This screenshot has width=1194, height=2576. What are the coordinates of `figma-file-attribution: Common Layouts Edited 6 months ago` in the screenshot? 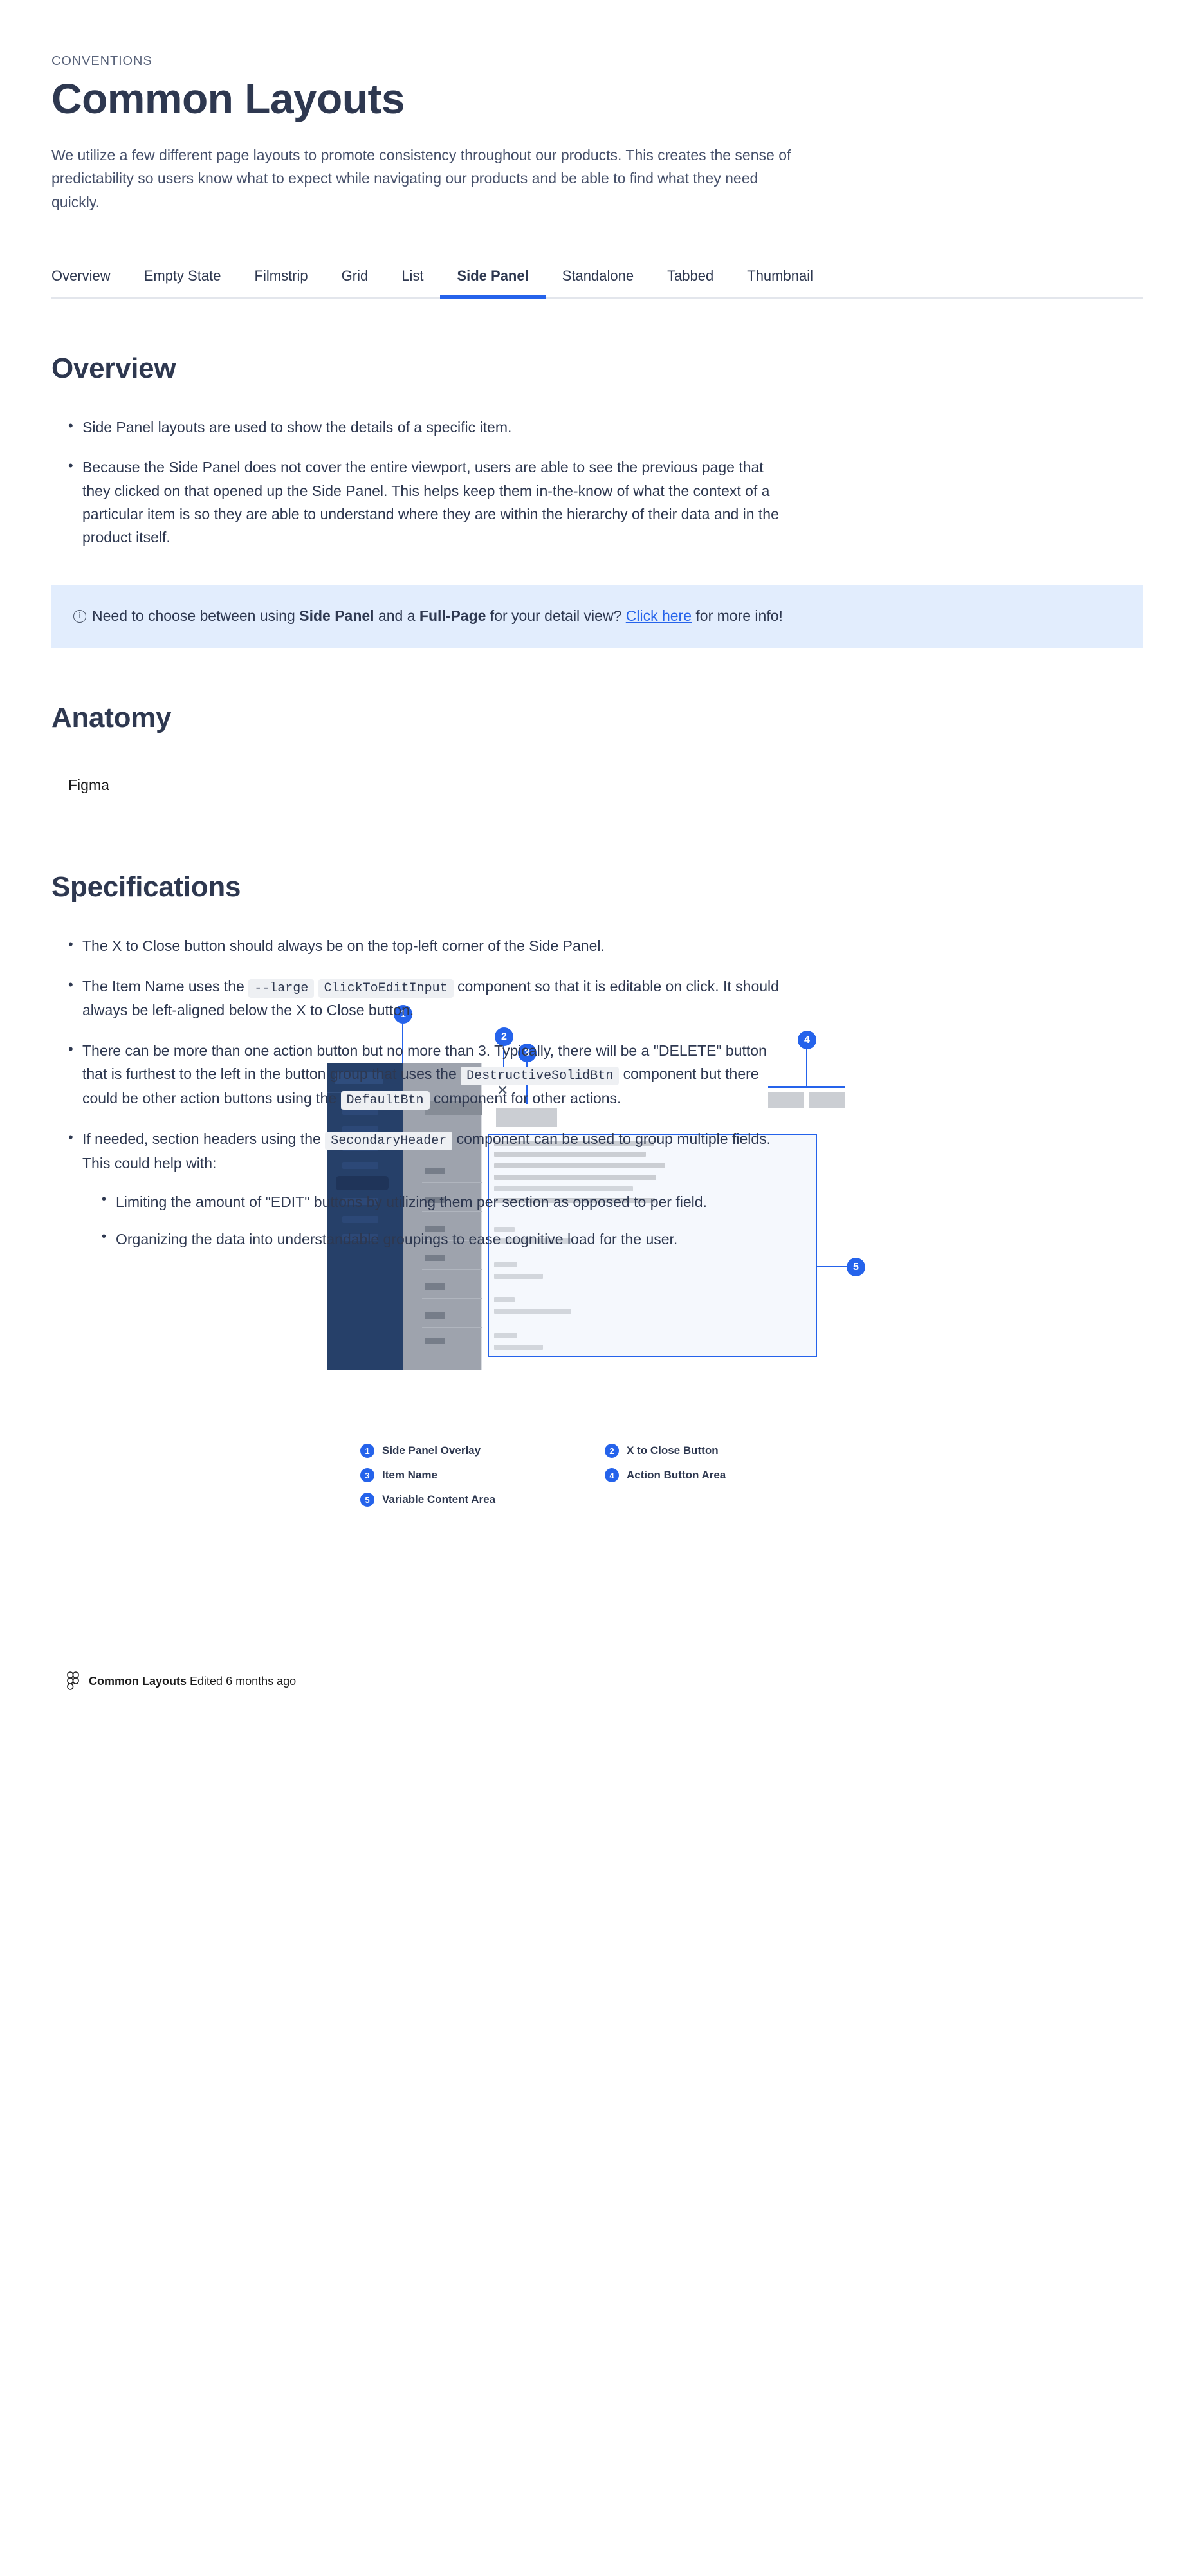 It's located at (181, 1681).